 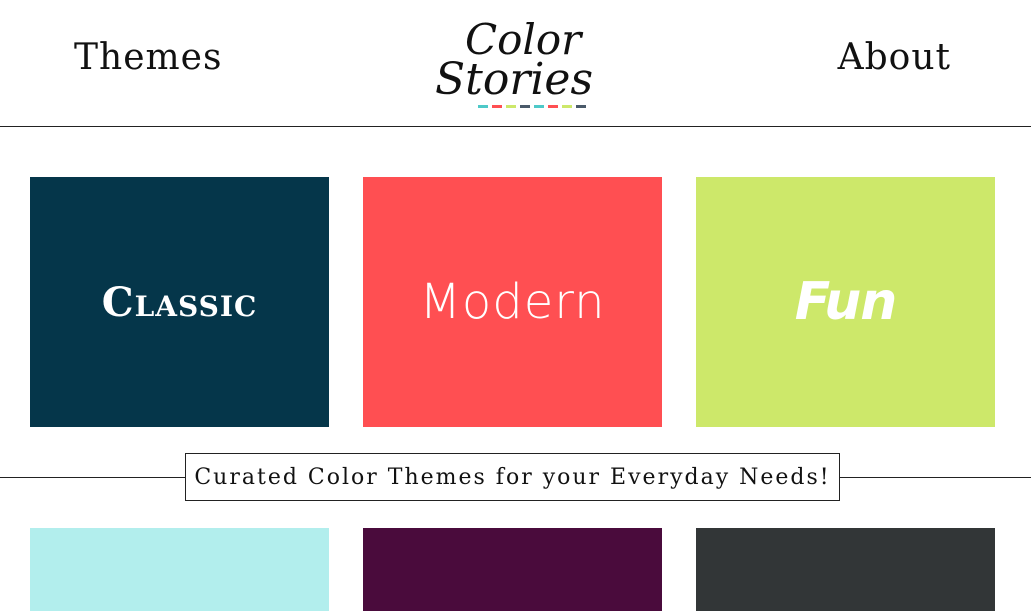 What do you see at coordinates (148, 58) in the screenshot?
I see `nav-themes-link: Themes` at bounding box center [148, 58].